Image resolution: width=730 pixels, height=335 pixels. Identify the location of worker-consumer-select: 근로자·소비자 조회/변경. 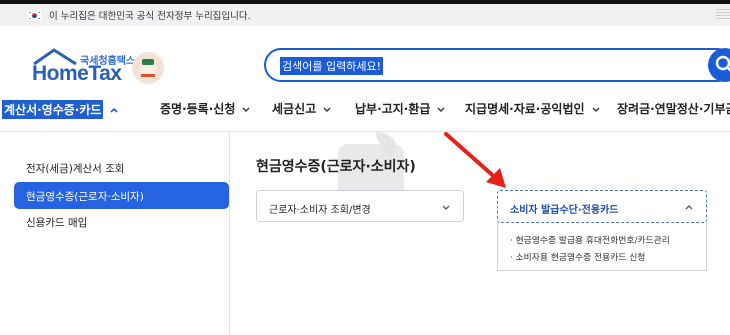
(360, 206).